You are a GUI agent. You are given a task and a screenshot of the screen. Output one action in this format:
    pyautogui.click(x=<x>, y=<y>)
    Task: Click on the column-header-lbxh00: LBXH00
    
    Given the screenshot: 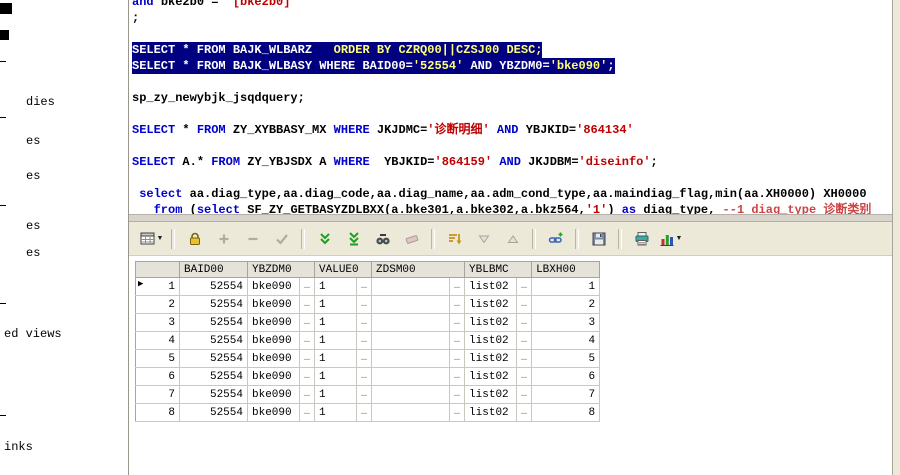 What is the action you would take?
    pyautogui.click(x=566, y=269)
    